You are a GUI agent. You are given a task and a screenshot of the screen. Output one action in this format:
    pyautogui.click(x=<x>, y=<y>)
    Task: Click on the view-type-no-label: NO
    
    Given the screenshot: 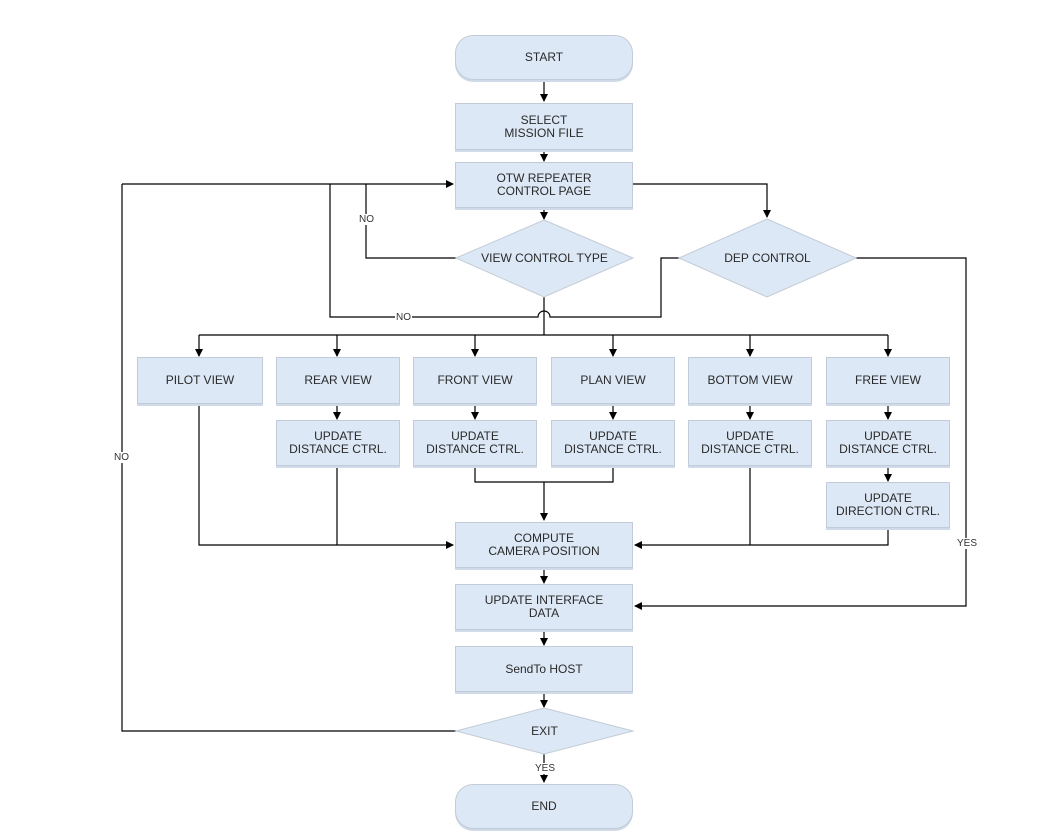 What is the action you would take?
    pyautogui.click(x=366, y=219)
    